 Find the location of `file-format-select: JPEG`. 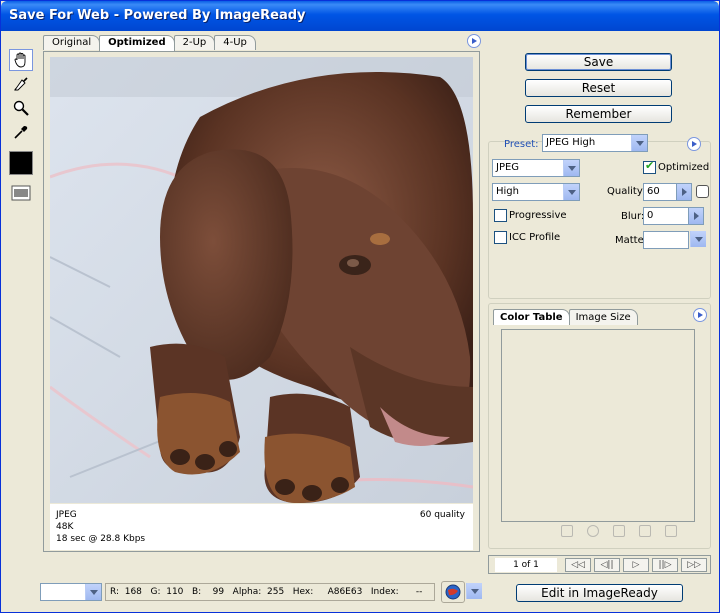

file-format-select: JPEG is located at coordinates (536, 168).